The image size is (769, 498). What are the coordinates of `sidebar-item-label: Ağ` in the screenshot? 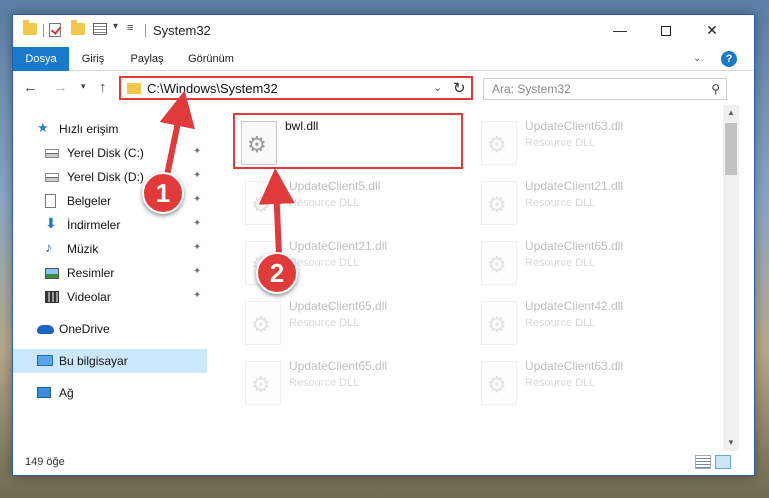 It's located at (66, 393).